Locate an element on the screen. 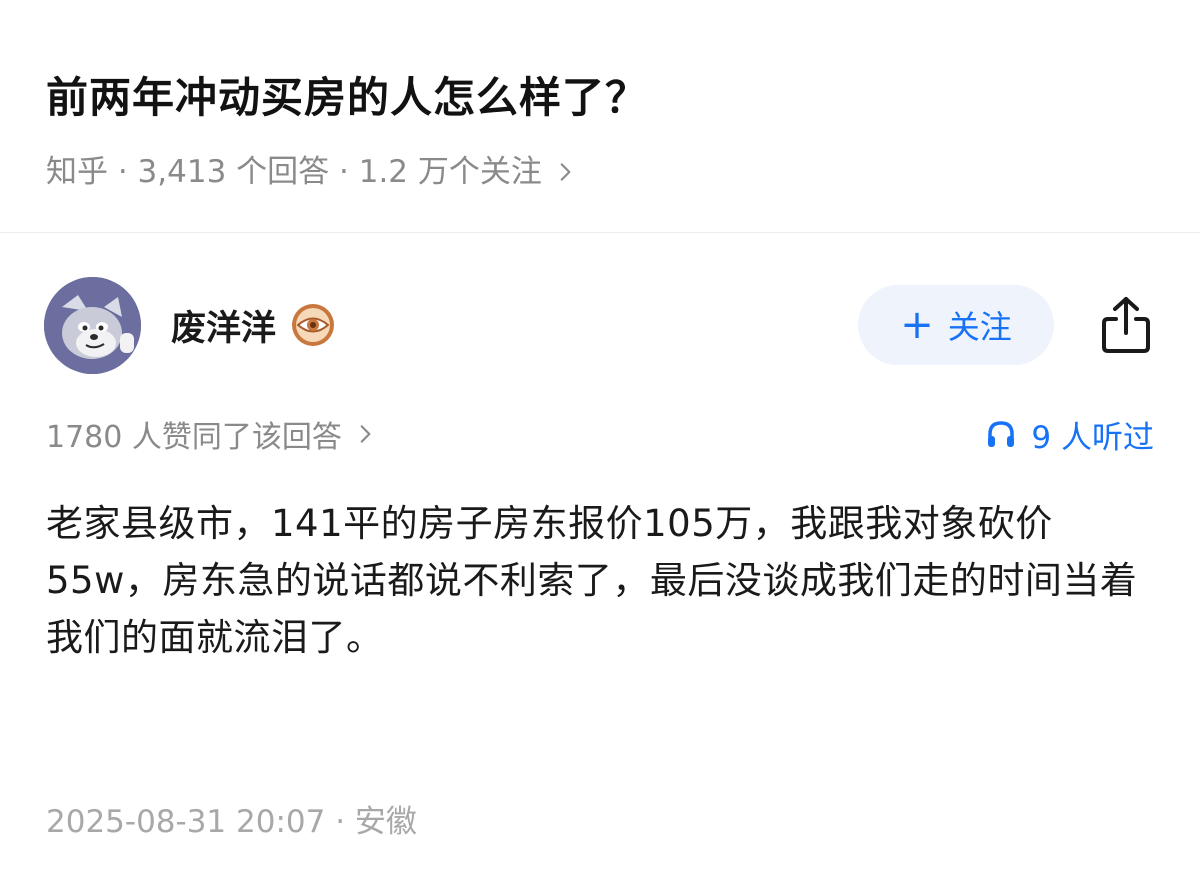 The image size is (1200, 885). answer-stats: 1780 人赞同了该回答 9 人听过 is located at coordinates (600, 434).